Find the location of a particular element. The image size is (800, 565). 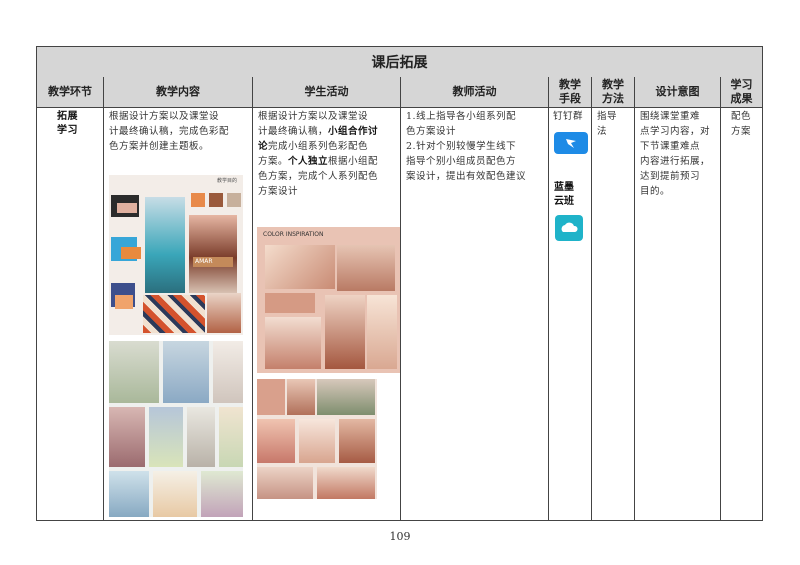

content-photo-grid is located at coordinates (176, 429).